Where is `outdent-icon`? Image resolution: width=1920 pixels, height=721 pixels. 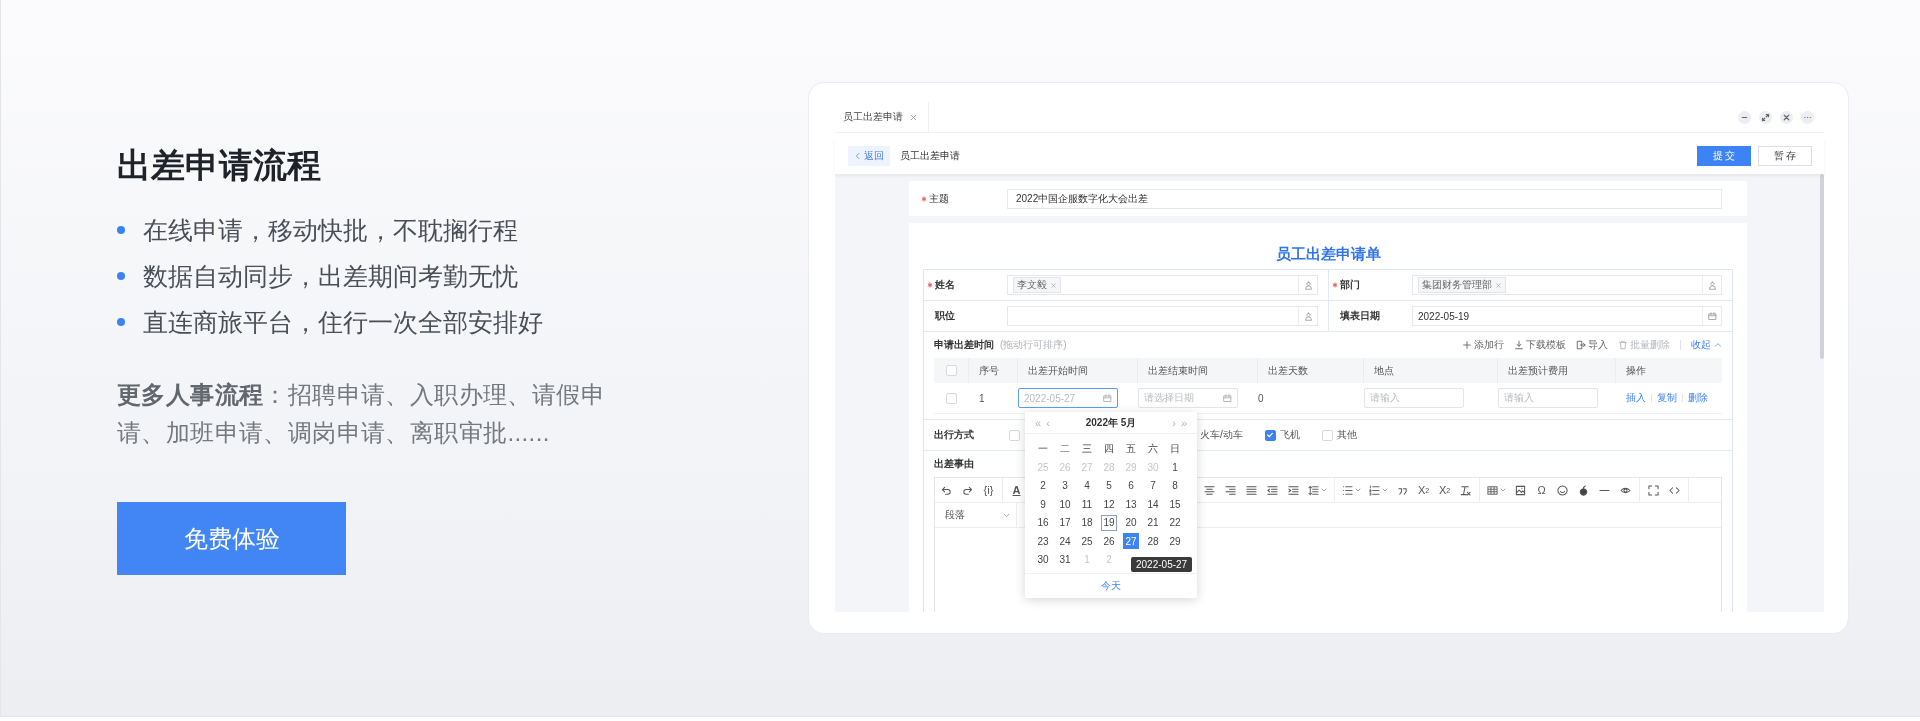 outdent-icon is located at coordinates (1272, 490).